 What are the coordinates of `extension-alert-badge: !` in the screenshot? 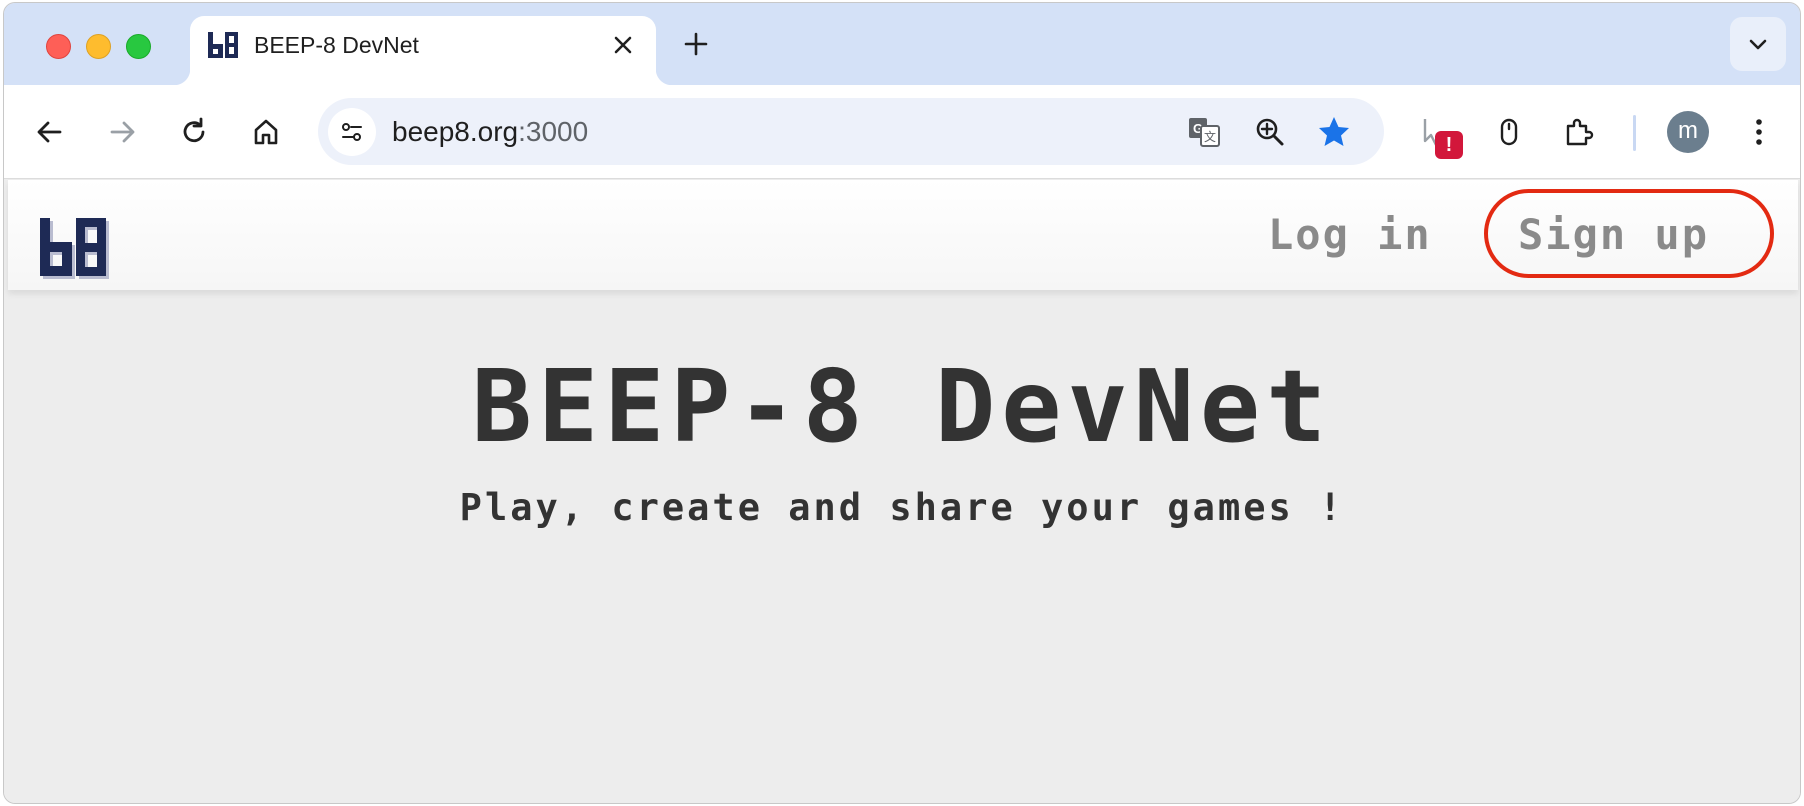 It's located at (1449, 145).